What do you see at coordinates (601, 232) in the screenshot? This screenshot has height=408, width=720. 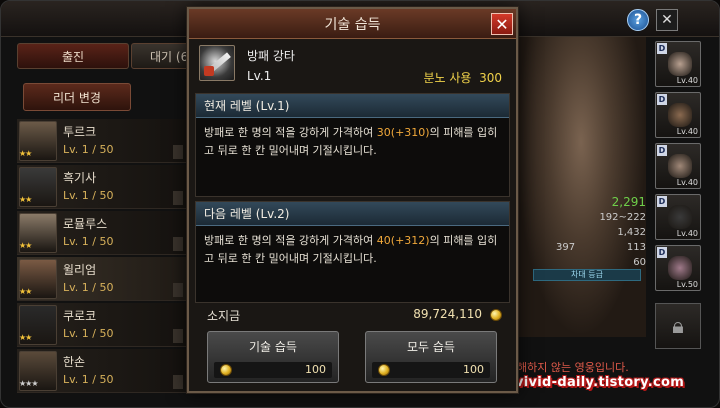 I see `hero-stats: 2,291 192~222 1,432 397 113 60` at bounding box center [601, 232].